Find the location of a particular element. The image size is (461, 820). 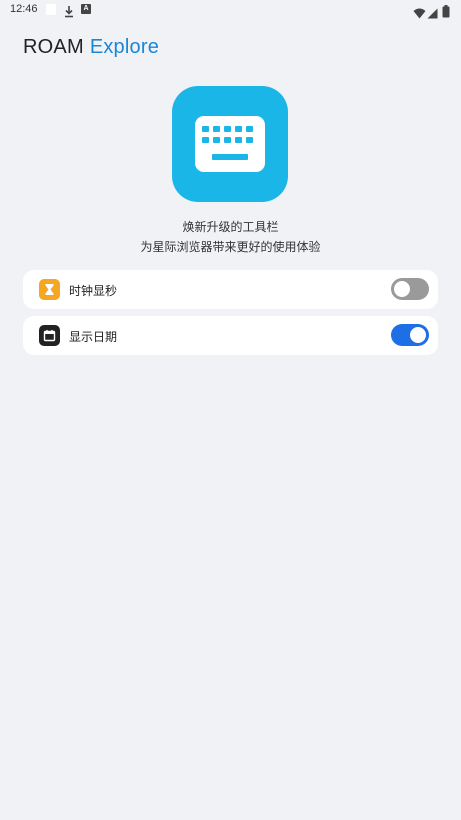

setting-label: 显示日期 is located at coordinates (93, 337).